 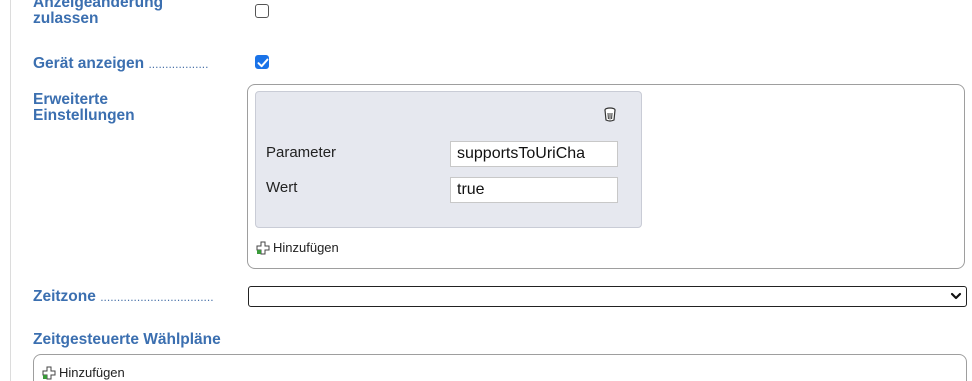 What do you see at coordinates (10, 190) in the screenshot?
I see `left-divider` at bounding box center [10, 190].